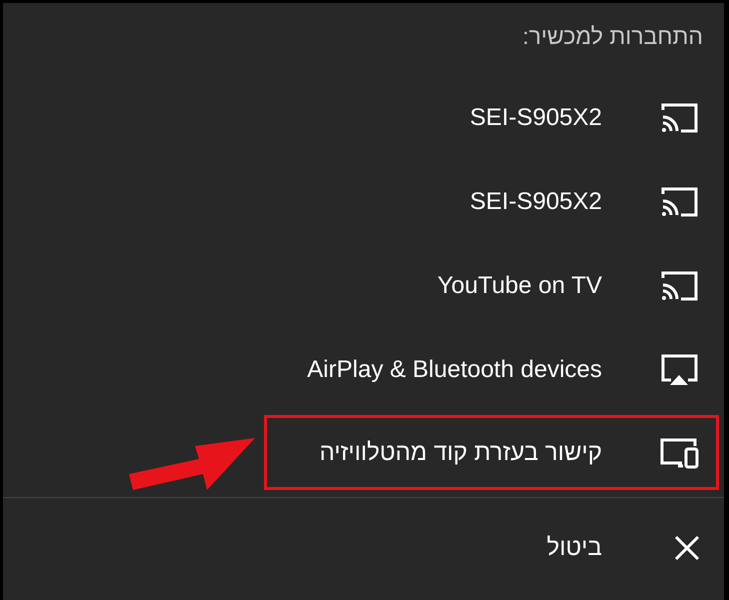 The height and width of the screenshot is (600, 729). What do you see at coordinates (491, 452) in the screenshot?
I see `device-item: קישור בעזרת קוד מהטלוויזיה` at bounding box center [491, 452].